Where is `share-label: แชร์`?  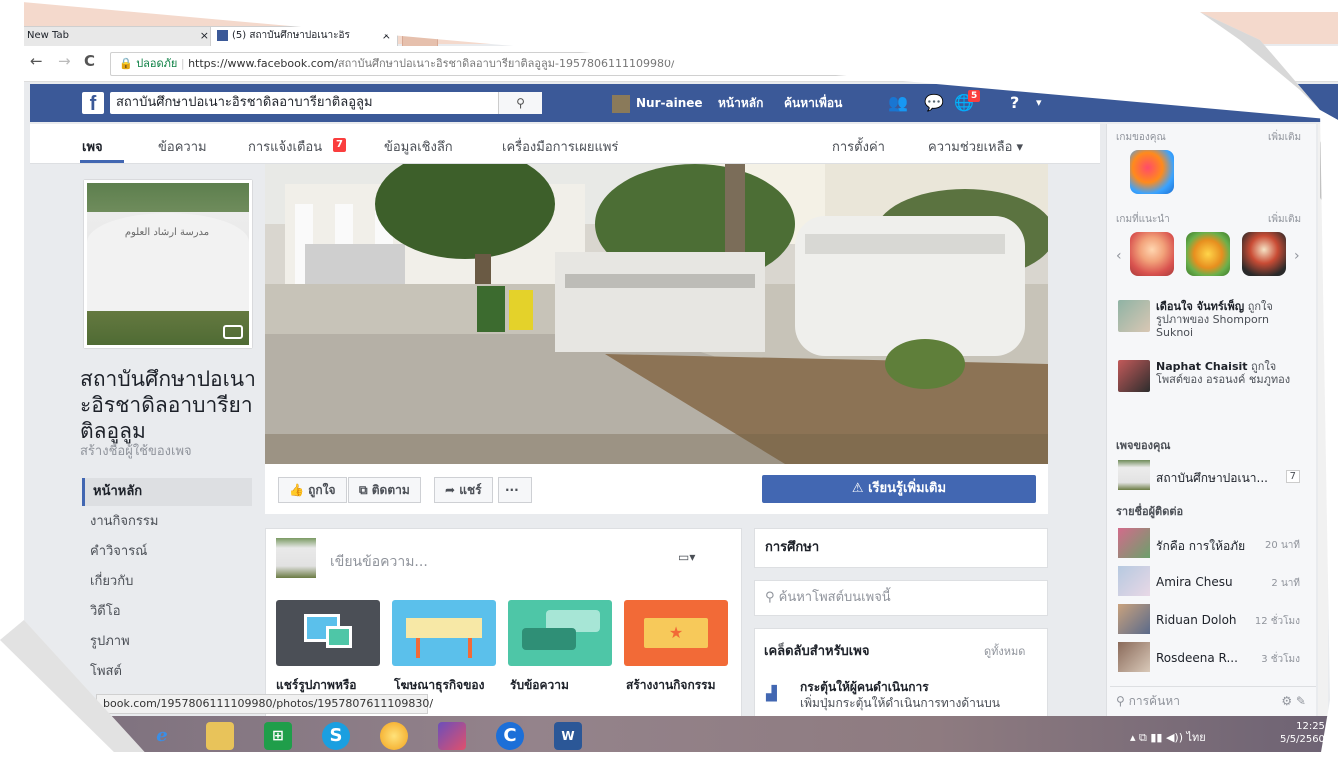
share-label: แชร์ is located at coordinates (470, 490).